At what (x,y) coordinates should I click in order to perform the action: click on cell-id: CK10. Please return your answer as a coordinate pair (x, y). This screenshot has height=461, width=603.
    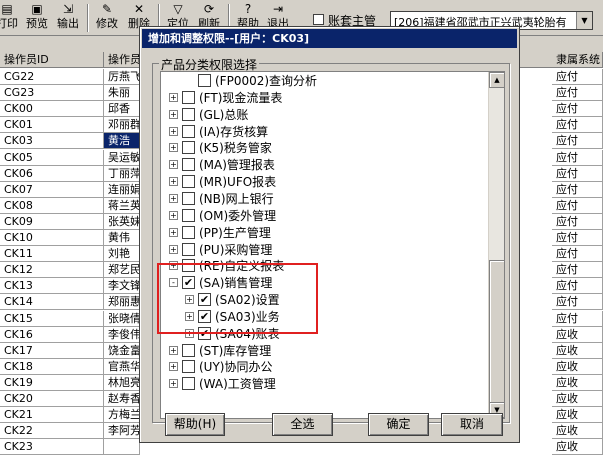
    Looking at the image, I should click on (52, 238).